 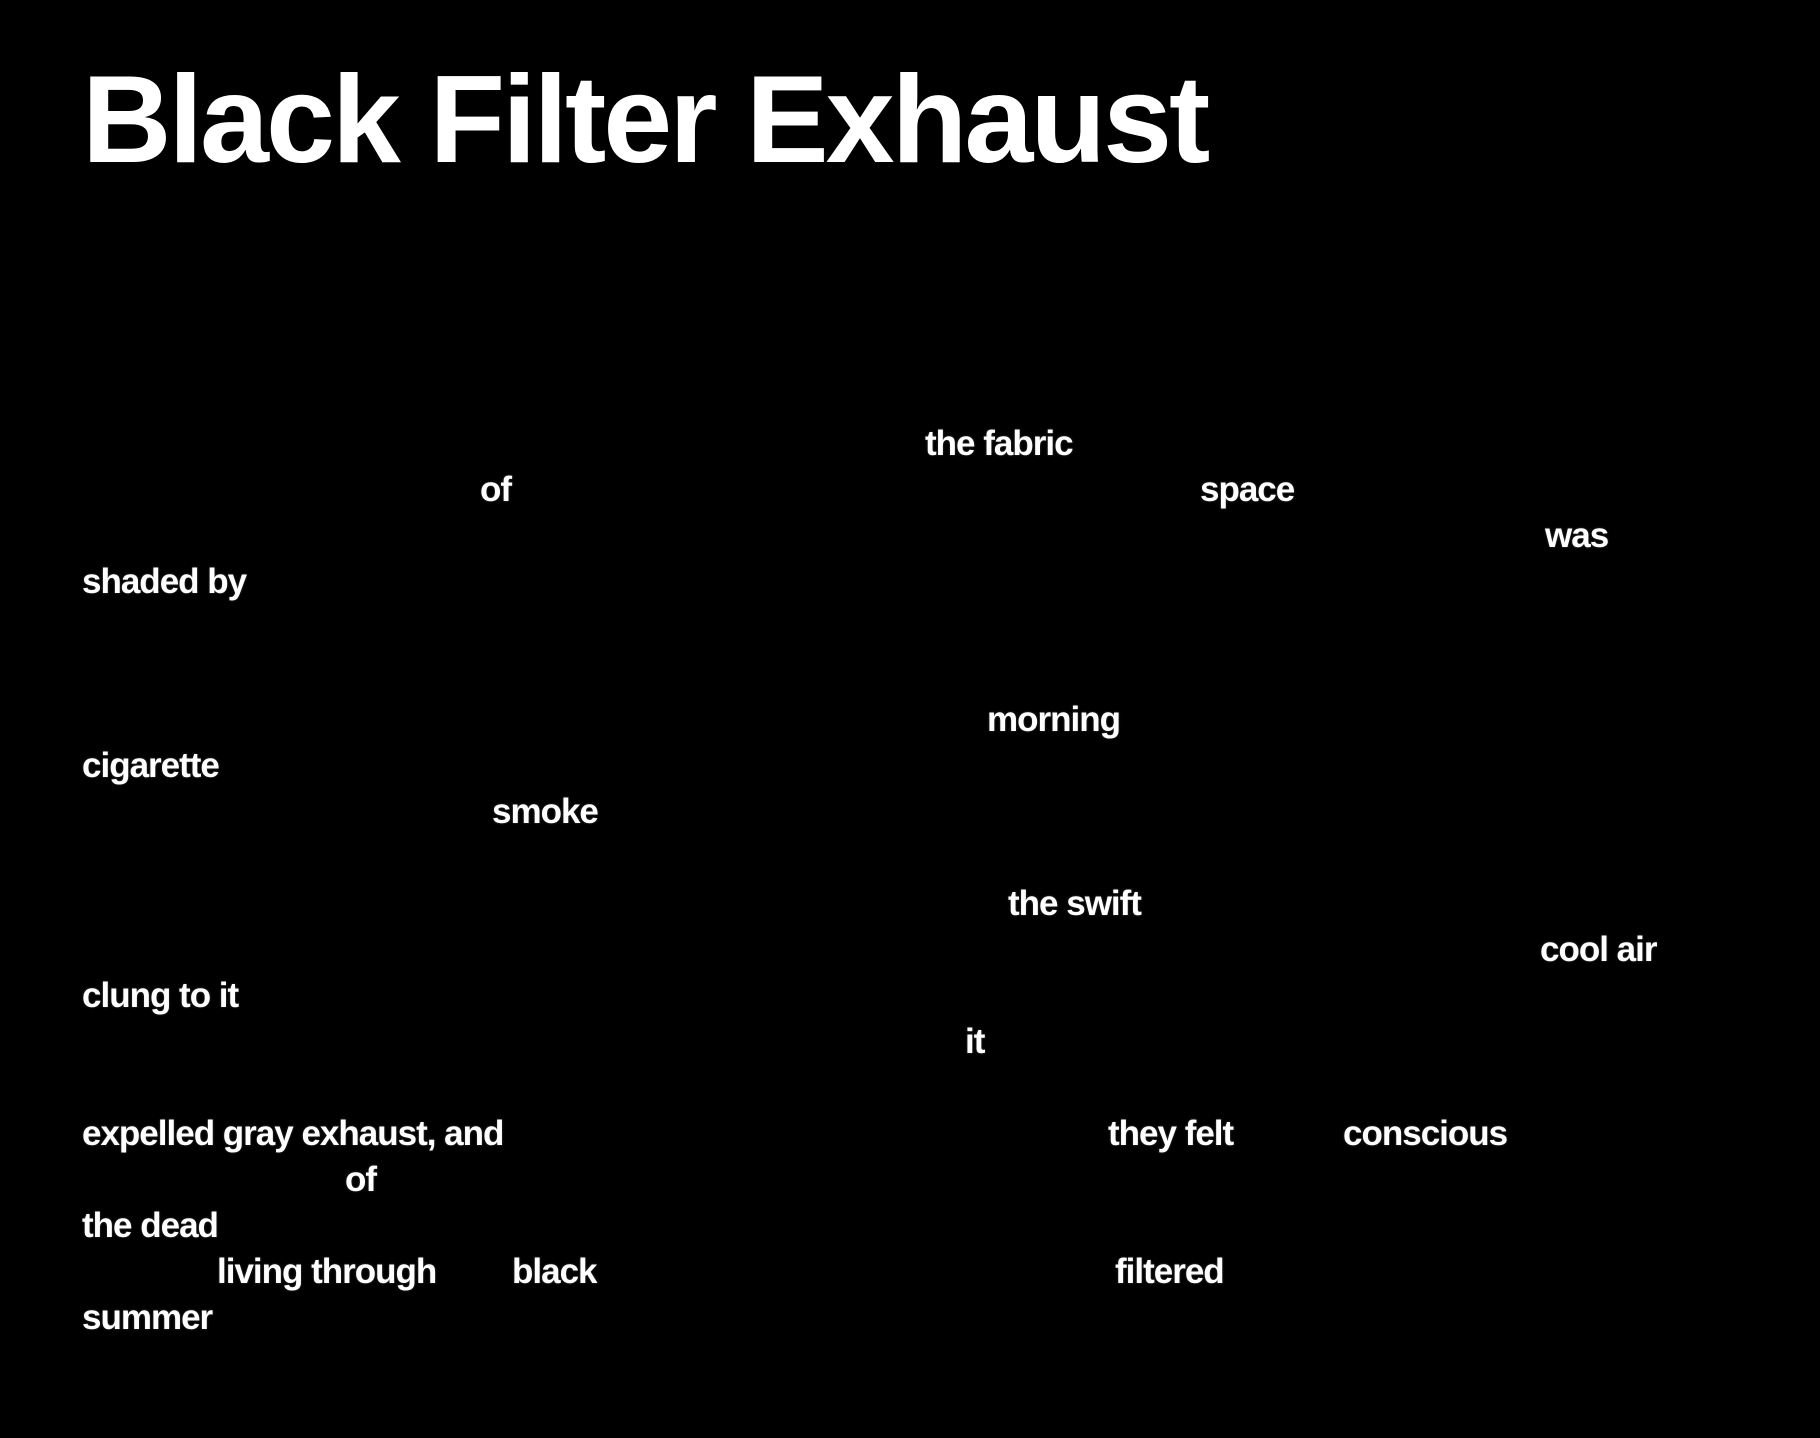 I want to click on poem-word: morning, so click(x=1054, y=719).